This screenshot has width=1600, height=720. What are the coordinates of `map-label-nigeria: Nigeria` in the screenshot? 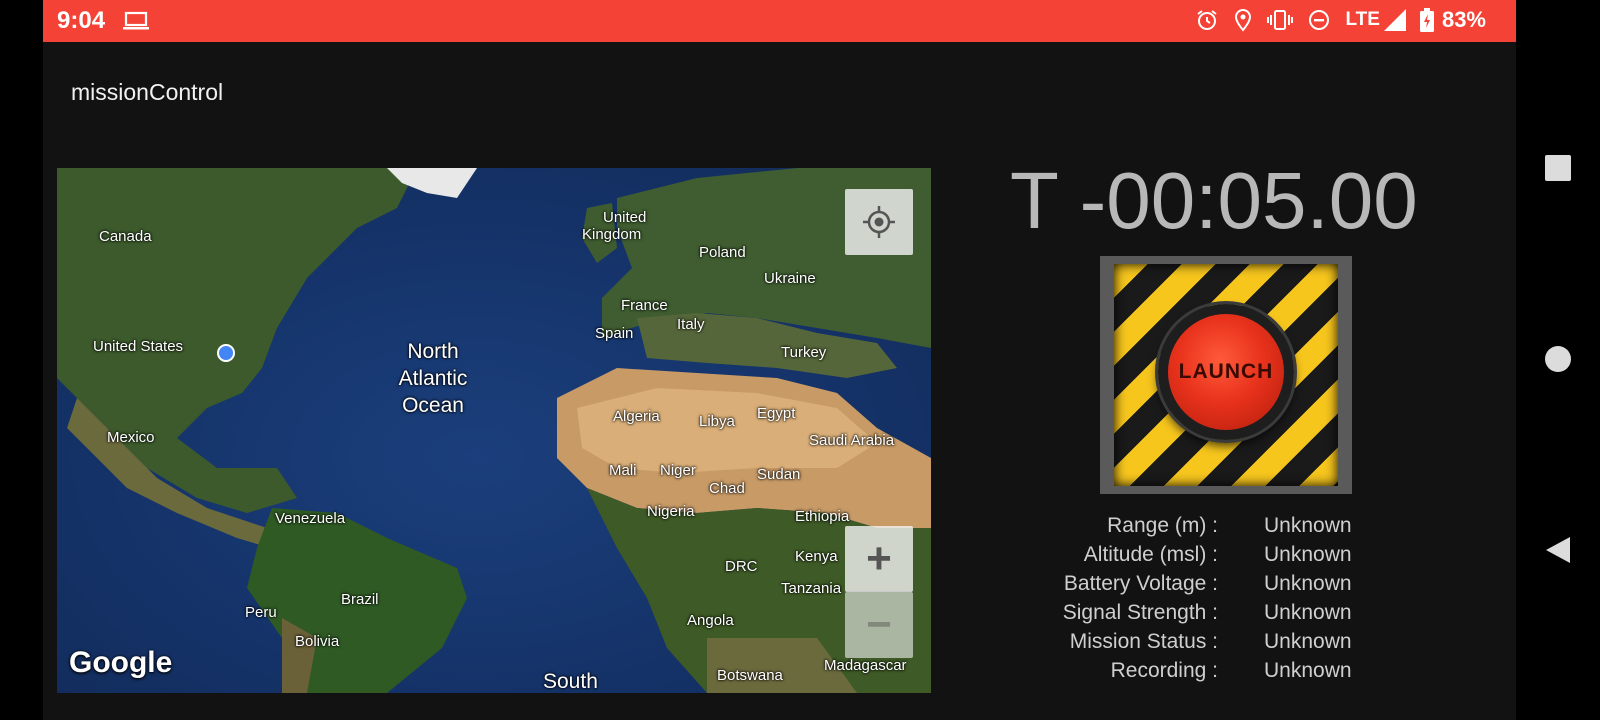 It's located at (671, 511).